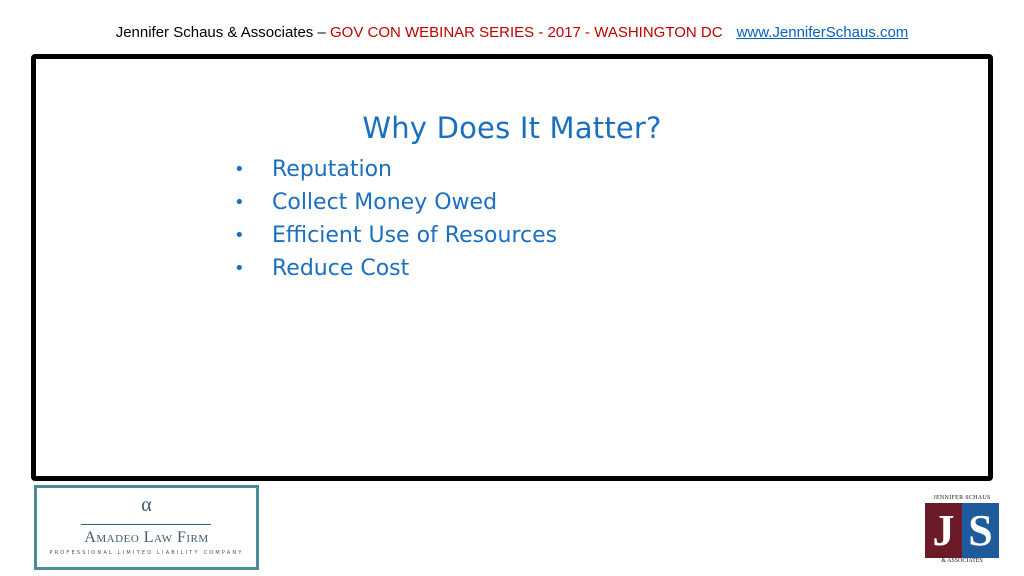  I want to click on jennifer-schaus-logo: JENNIFER SCHAUS J S & ASSOCIATES, so click(962, 531).